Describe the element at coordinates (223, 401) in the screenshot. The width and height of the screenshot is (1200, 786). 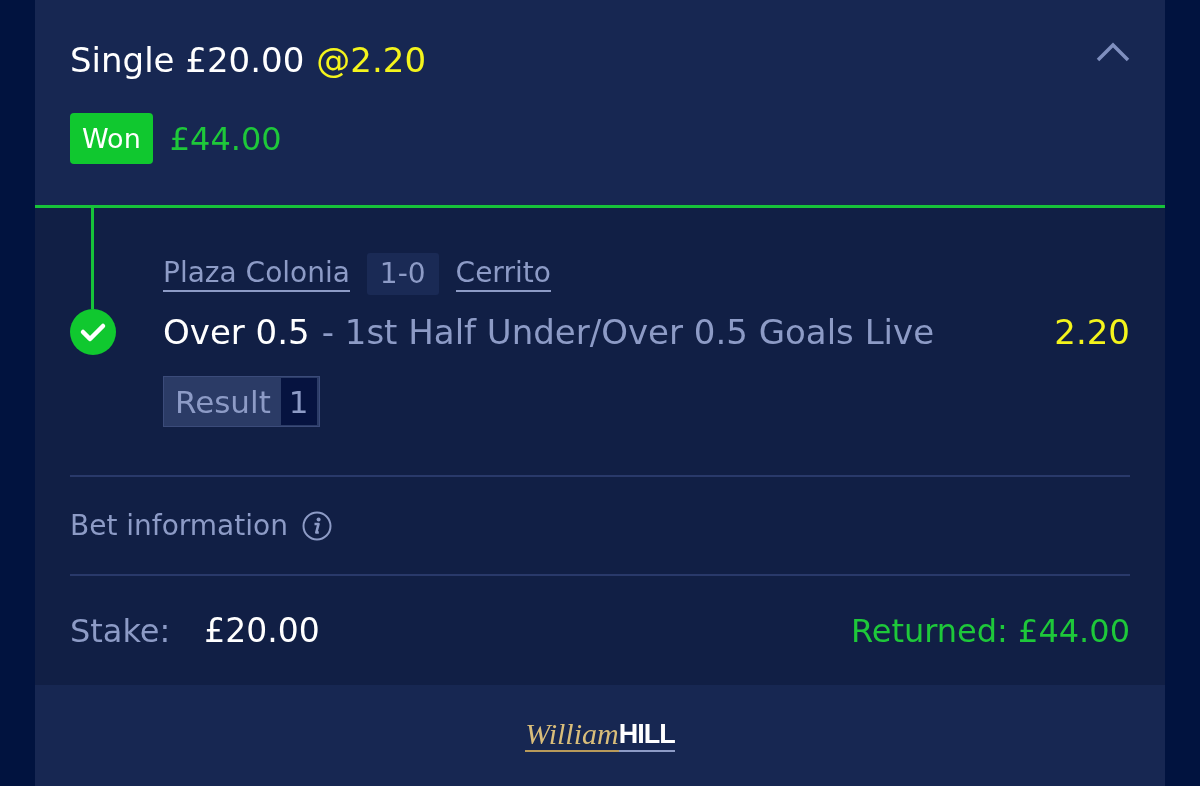
I see `result-label: Result` at that location.